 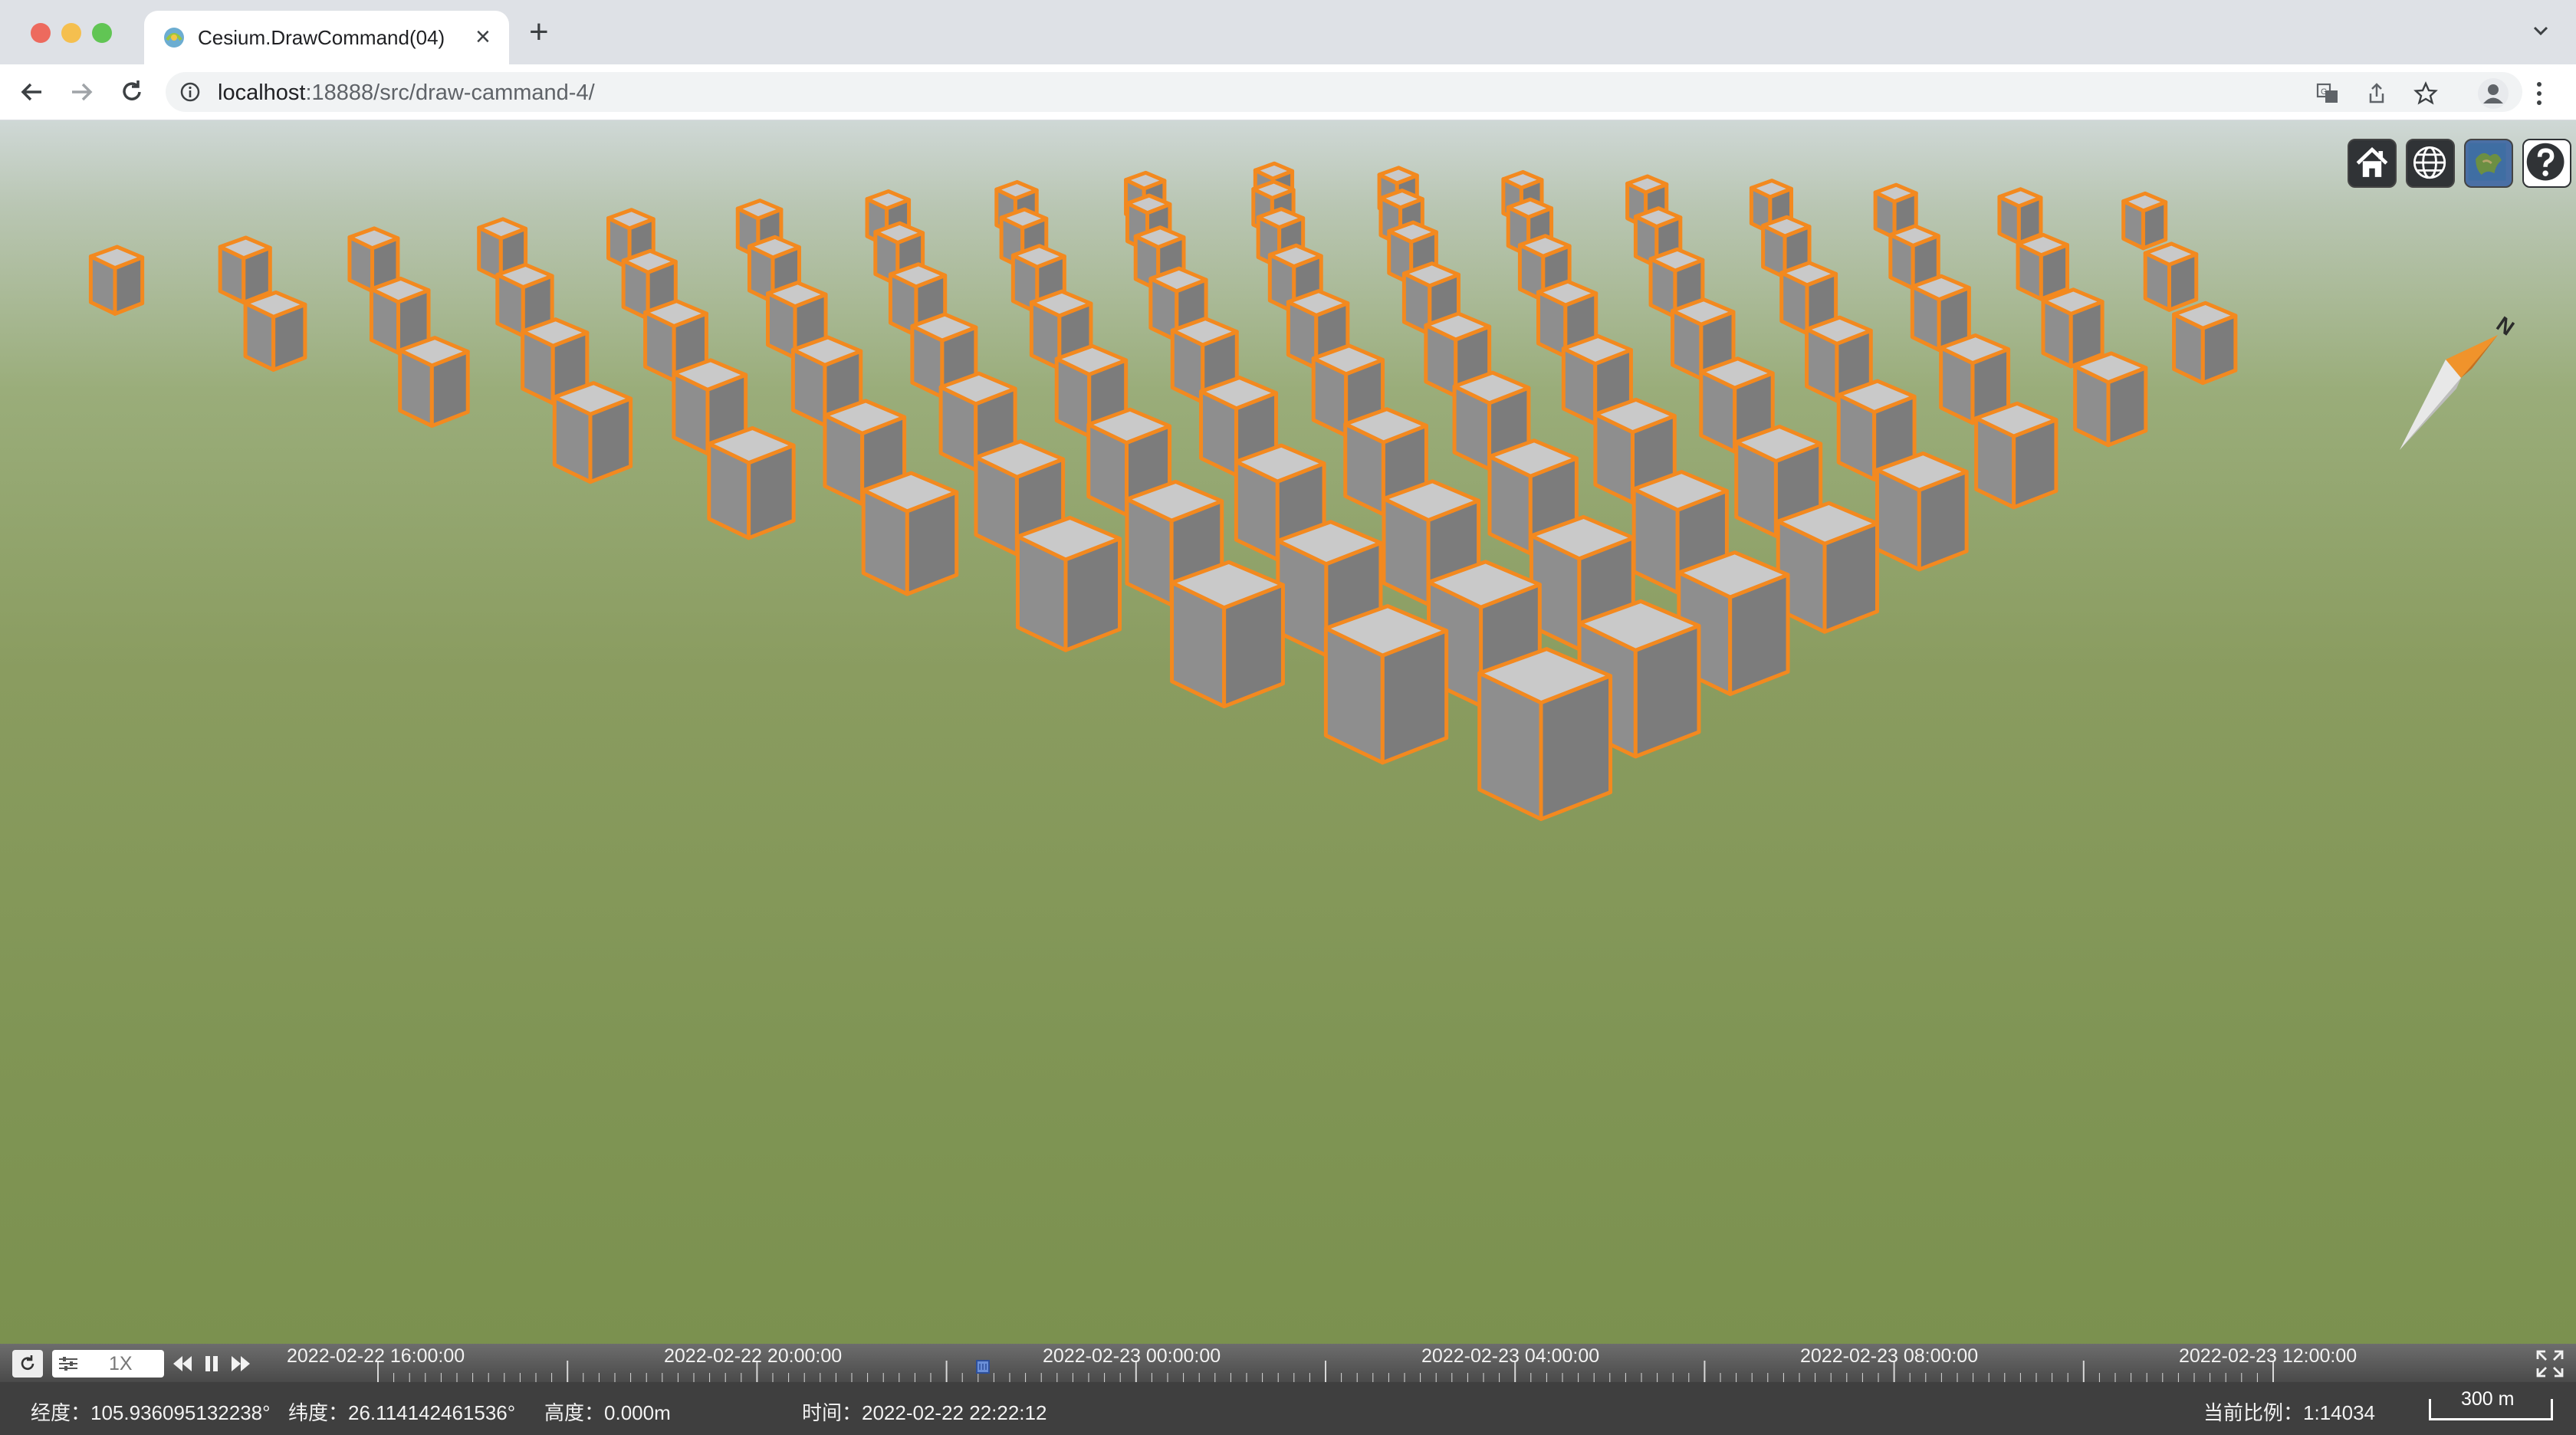 What do you see at coordinates (754, 1356) in the screenshot?
I see `timeline-label: 2022-02-22 20:00:00` at bounding box center [754, 1356].